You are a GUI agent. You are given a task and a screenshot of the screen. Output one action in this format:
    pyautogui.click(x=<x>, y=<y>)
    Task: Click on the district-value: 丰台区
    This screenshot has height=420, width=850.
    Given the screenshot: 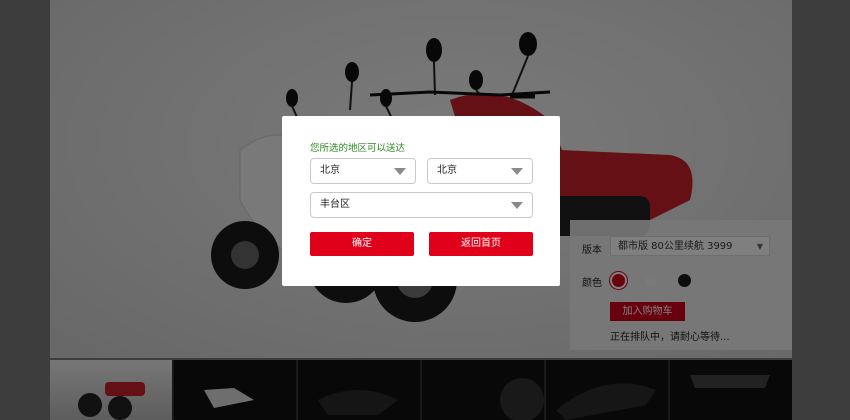 What is the action you would take?
    pyautogui.click(x=335, y=204)
    